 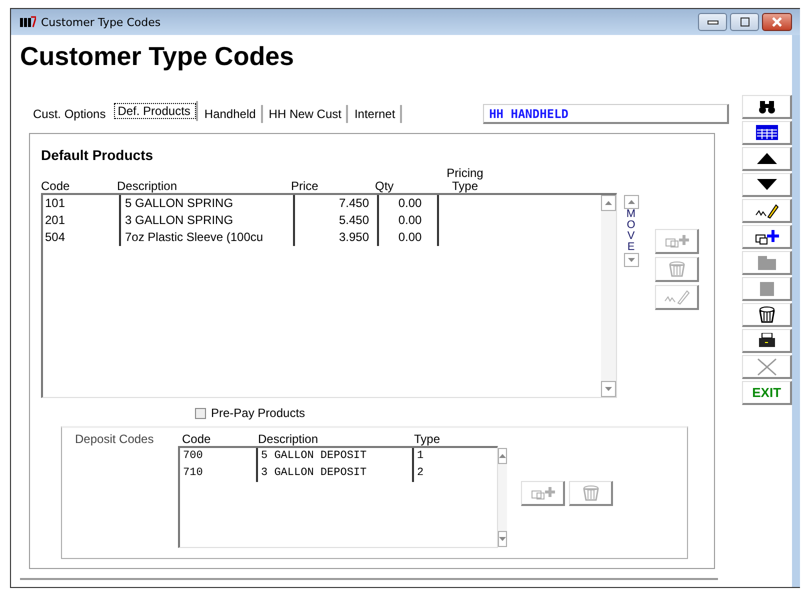 What do you see at coordinates (206, 220) in the screenshot?
I see `table-cell: 3 GALLON SPRING` at bounding box center [206, 220].